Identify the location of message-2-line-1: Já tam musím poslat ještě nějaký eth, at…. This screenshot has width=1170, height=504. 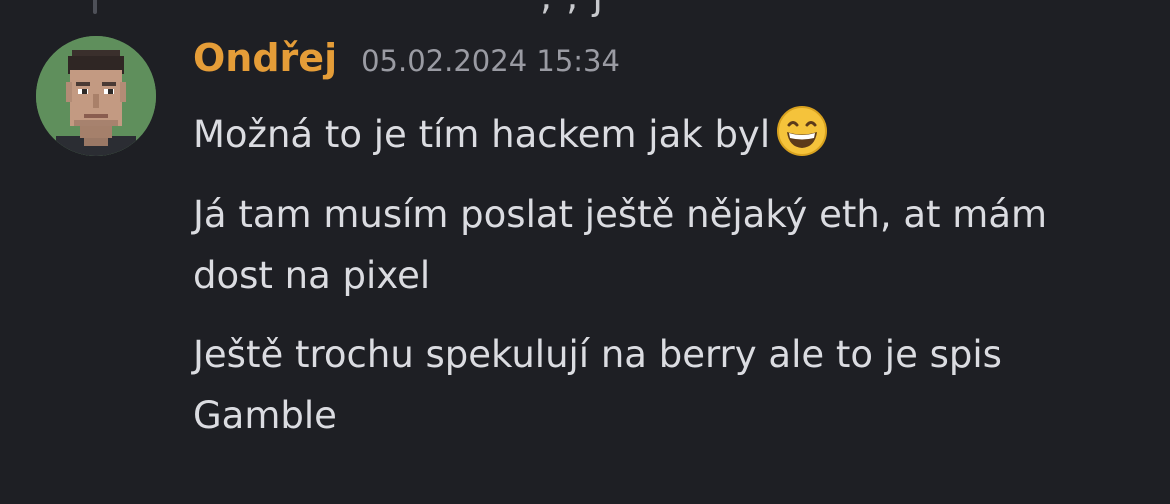
(620, 214).